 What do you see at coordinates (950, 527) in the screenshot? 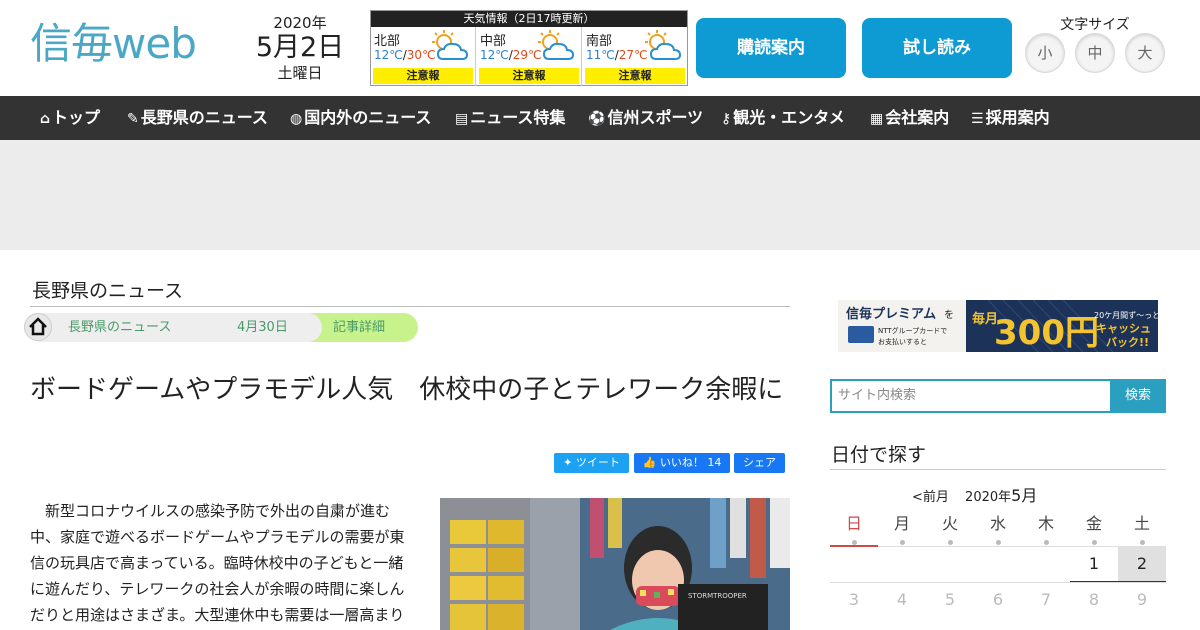
I see `calendar-weekday-tue: 火` at bounding box center [950, 527].